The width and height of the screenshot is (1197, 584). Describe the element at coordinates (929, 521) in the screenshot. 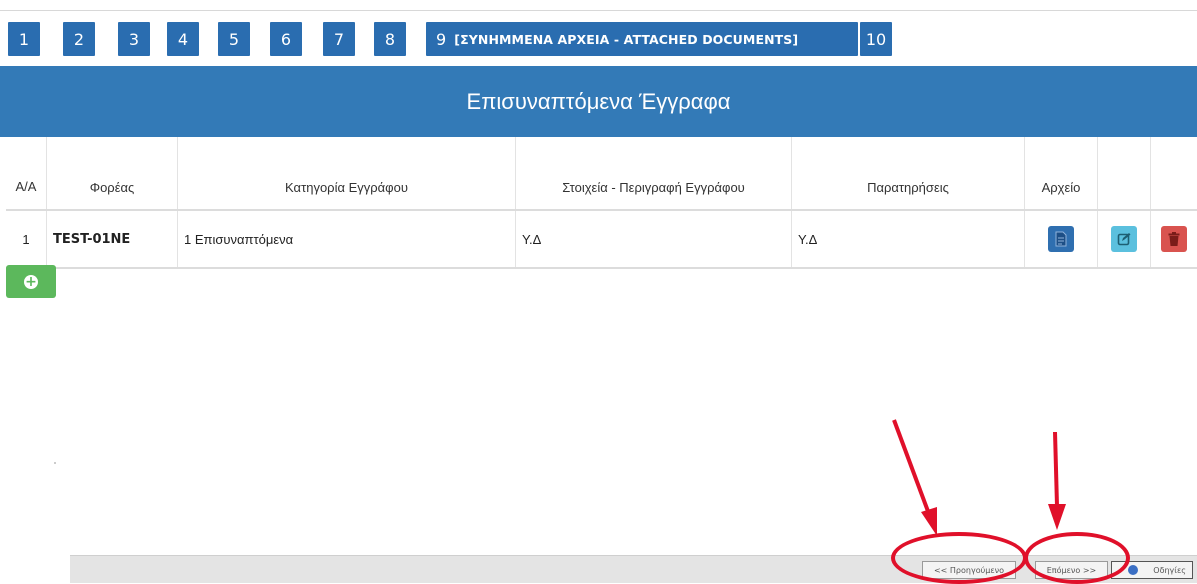

I see `annotation-arrow-previous-head` at that location.